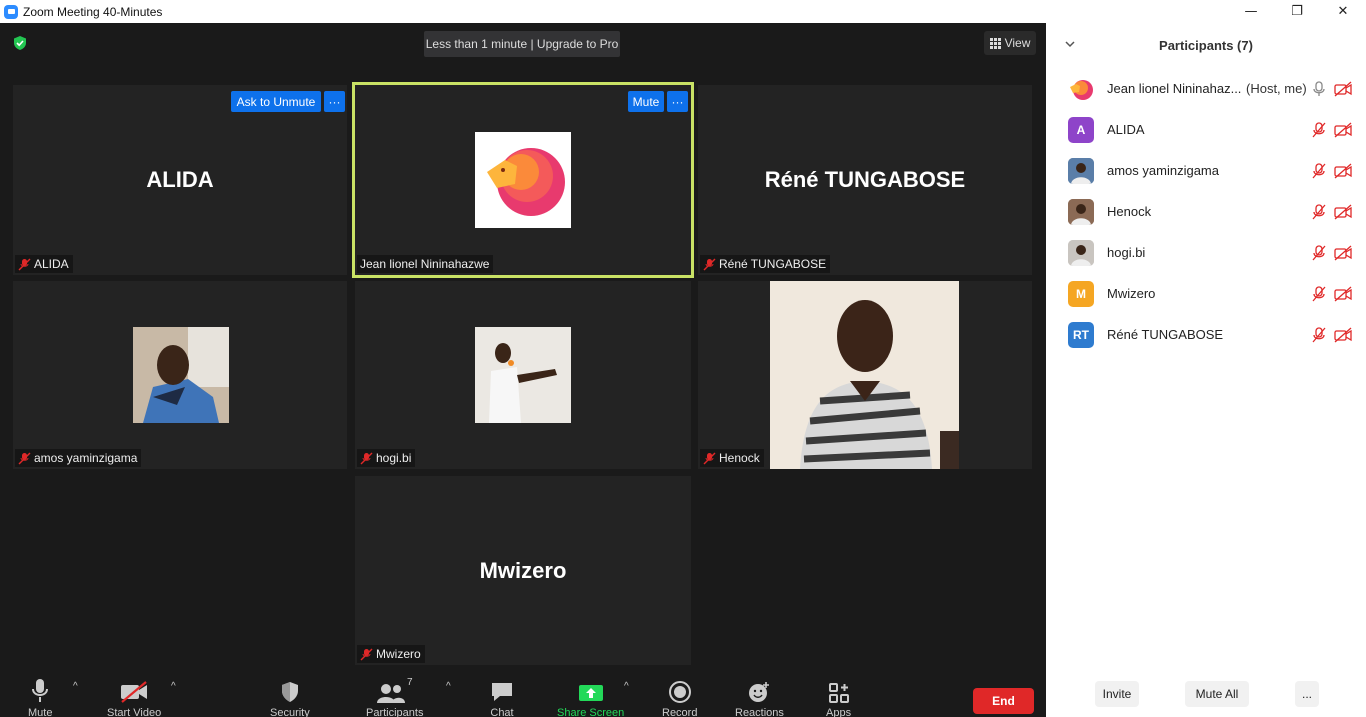  Describe the element at coordinates (839, 712) in the screenshot. I see `apps-label: Apps` at that location.